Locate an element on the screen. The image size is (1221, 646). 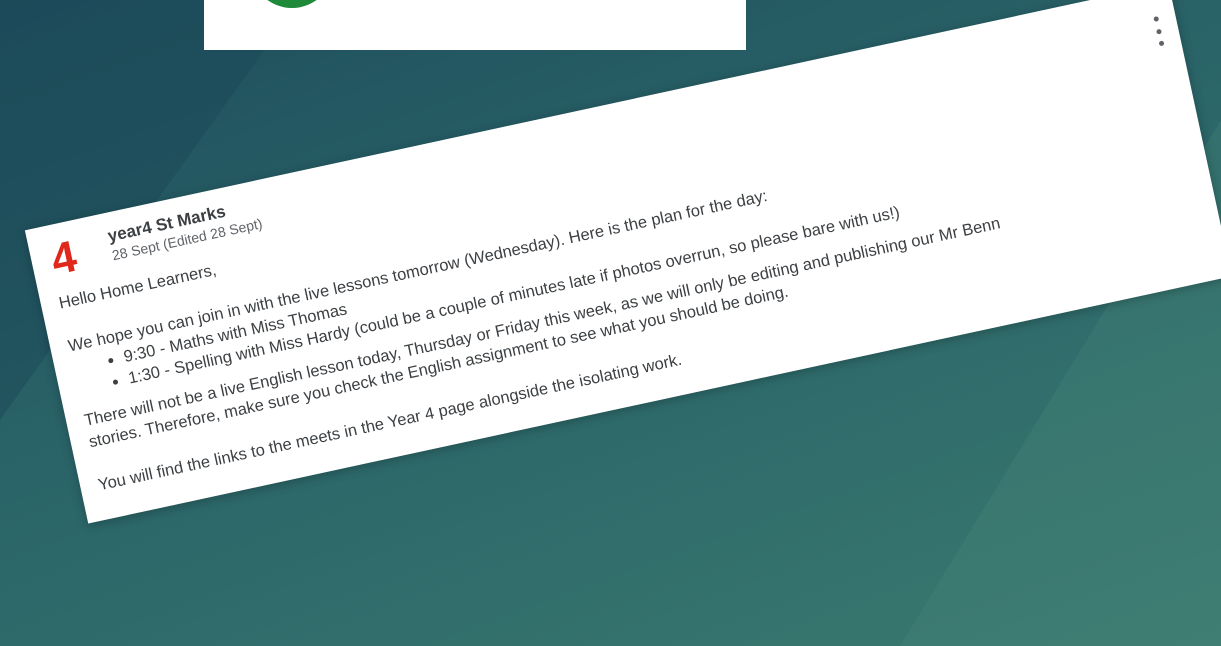
avatar: 4 is located at coordinates (82, 255).